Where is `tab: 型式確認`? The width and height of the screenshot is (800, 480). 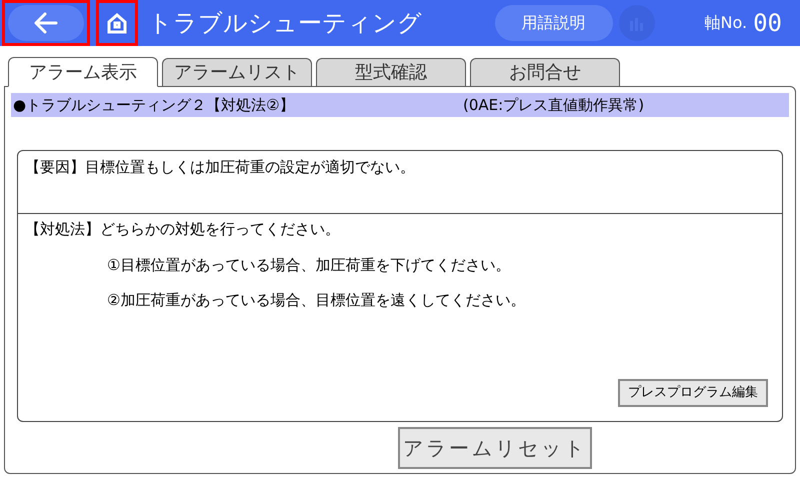 tab: 型式確認 is located at coordinates (391, 72).